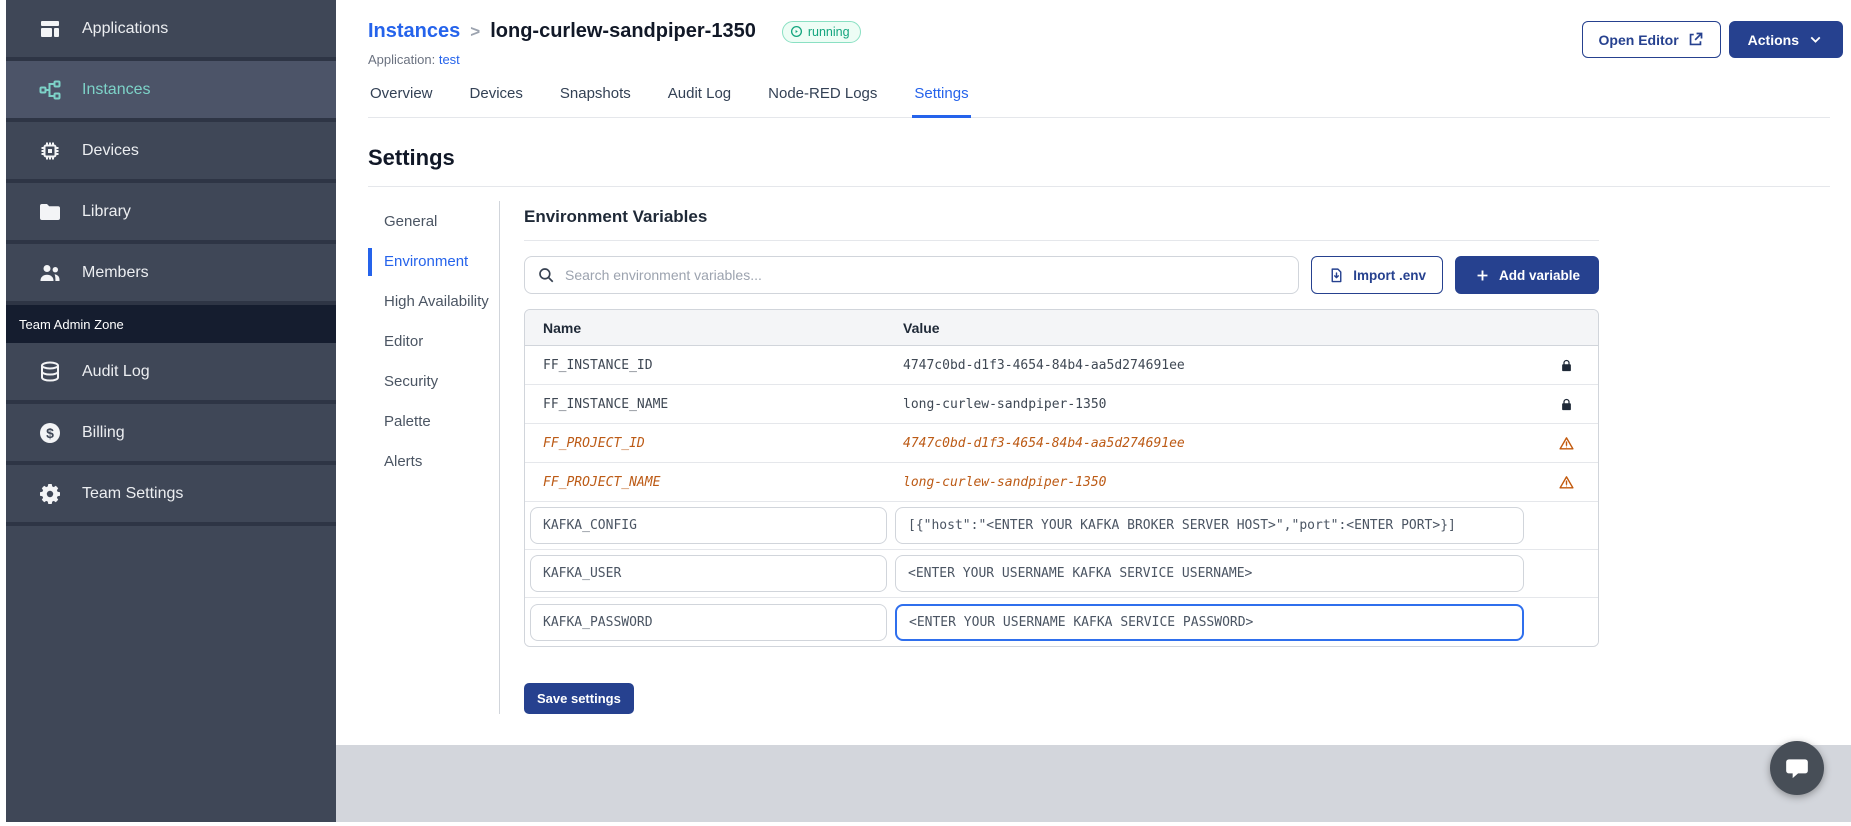 The image size is (1851, 826). Describe the element at coordinates (433, 222) in the screenshot. I see `subnav-general: General` at that location.